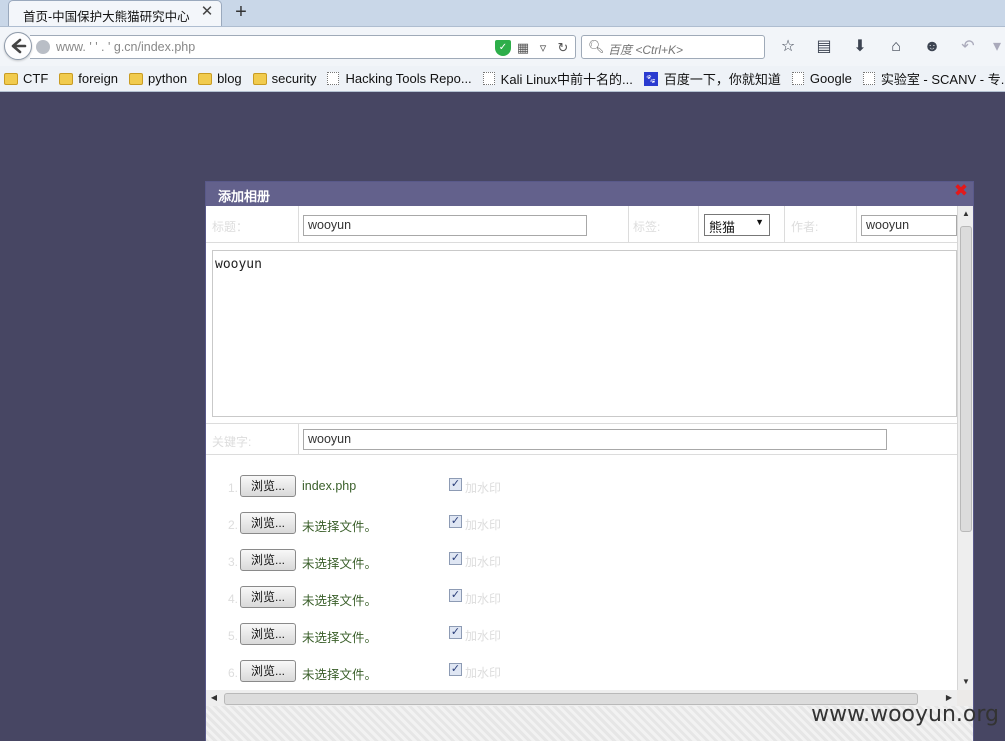 The width and height of the screenshot is (1005, 741). What do you see at coordinates (896, 47) in the screenshot?
I see `home-icon: ⌂` at bounding box center [896, 47].